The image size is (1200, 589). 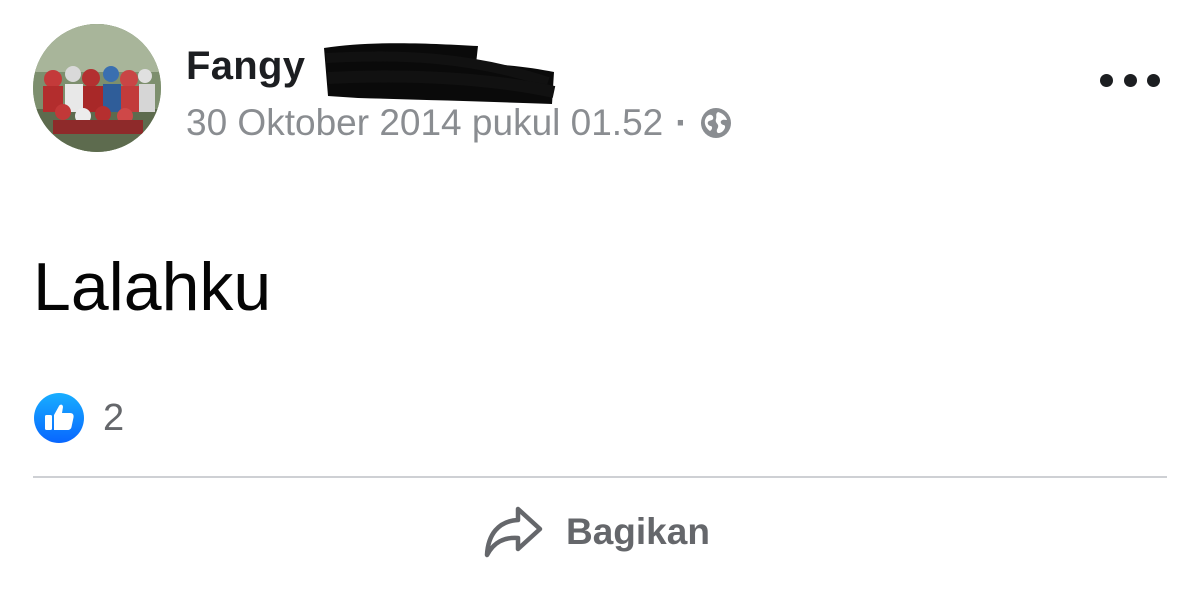 What do you see at coordinates (513, 532) in the screenshot?
I see `share-arrow-icon` at bounding box center [513, 532].